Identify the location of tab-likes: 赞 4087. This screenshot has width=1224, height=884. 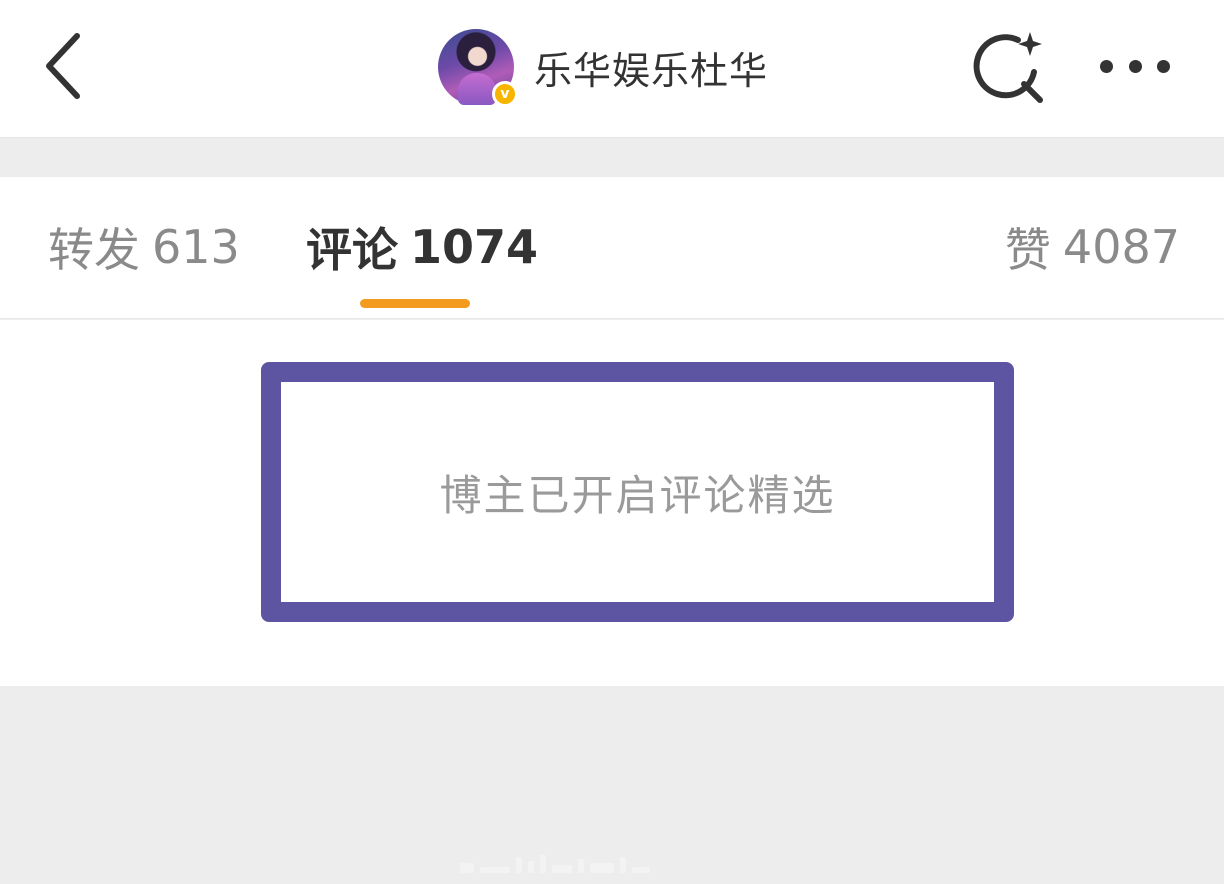
(1092, 247).